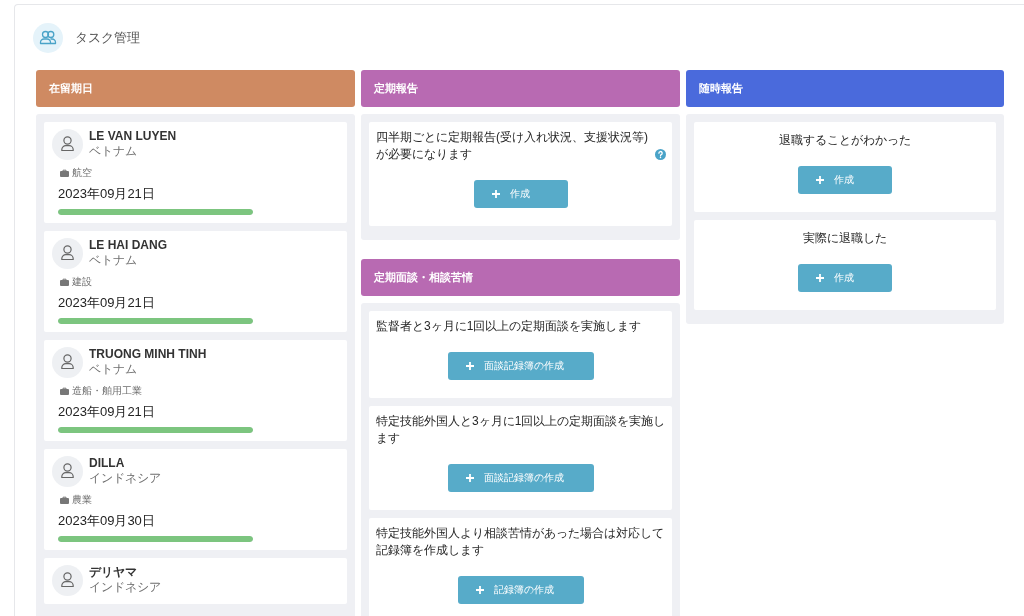 This screenshot has width=1024, height=616. I want to click on task-description: 特定技能外国人より相談苦情があった場合は対応して記録簿を作成します, so click(520, 542).